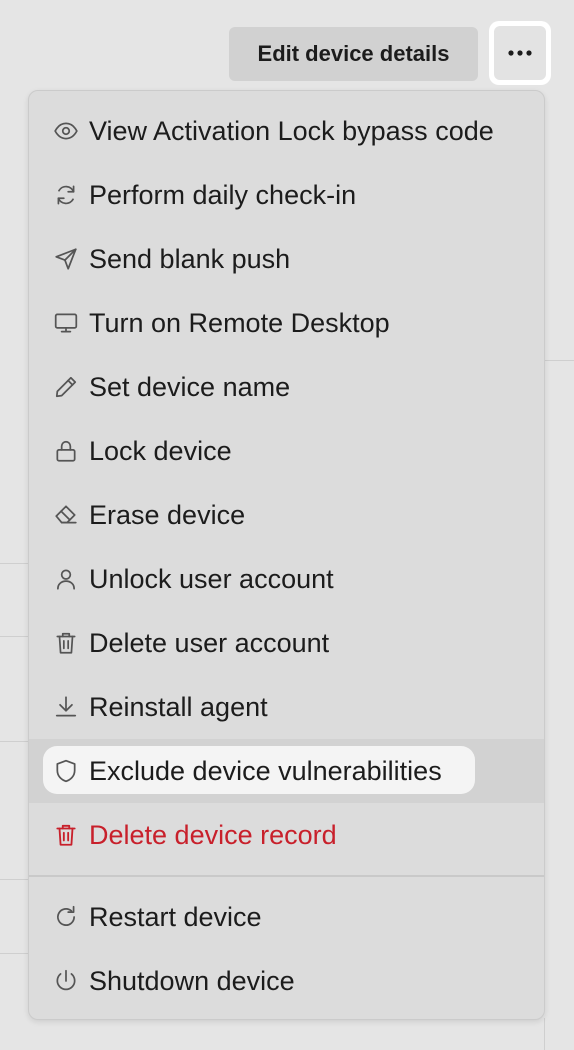 This screenshot has height=1050, width=574. I want to click on user-icon, so click(66, 579).